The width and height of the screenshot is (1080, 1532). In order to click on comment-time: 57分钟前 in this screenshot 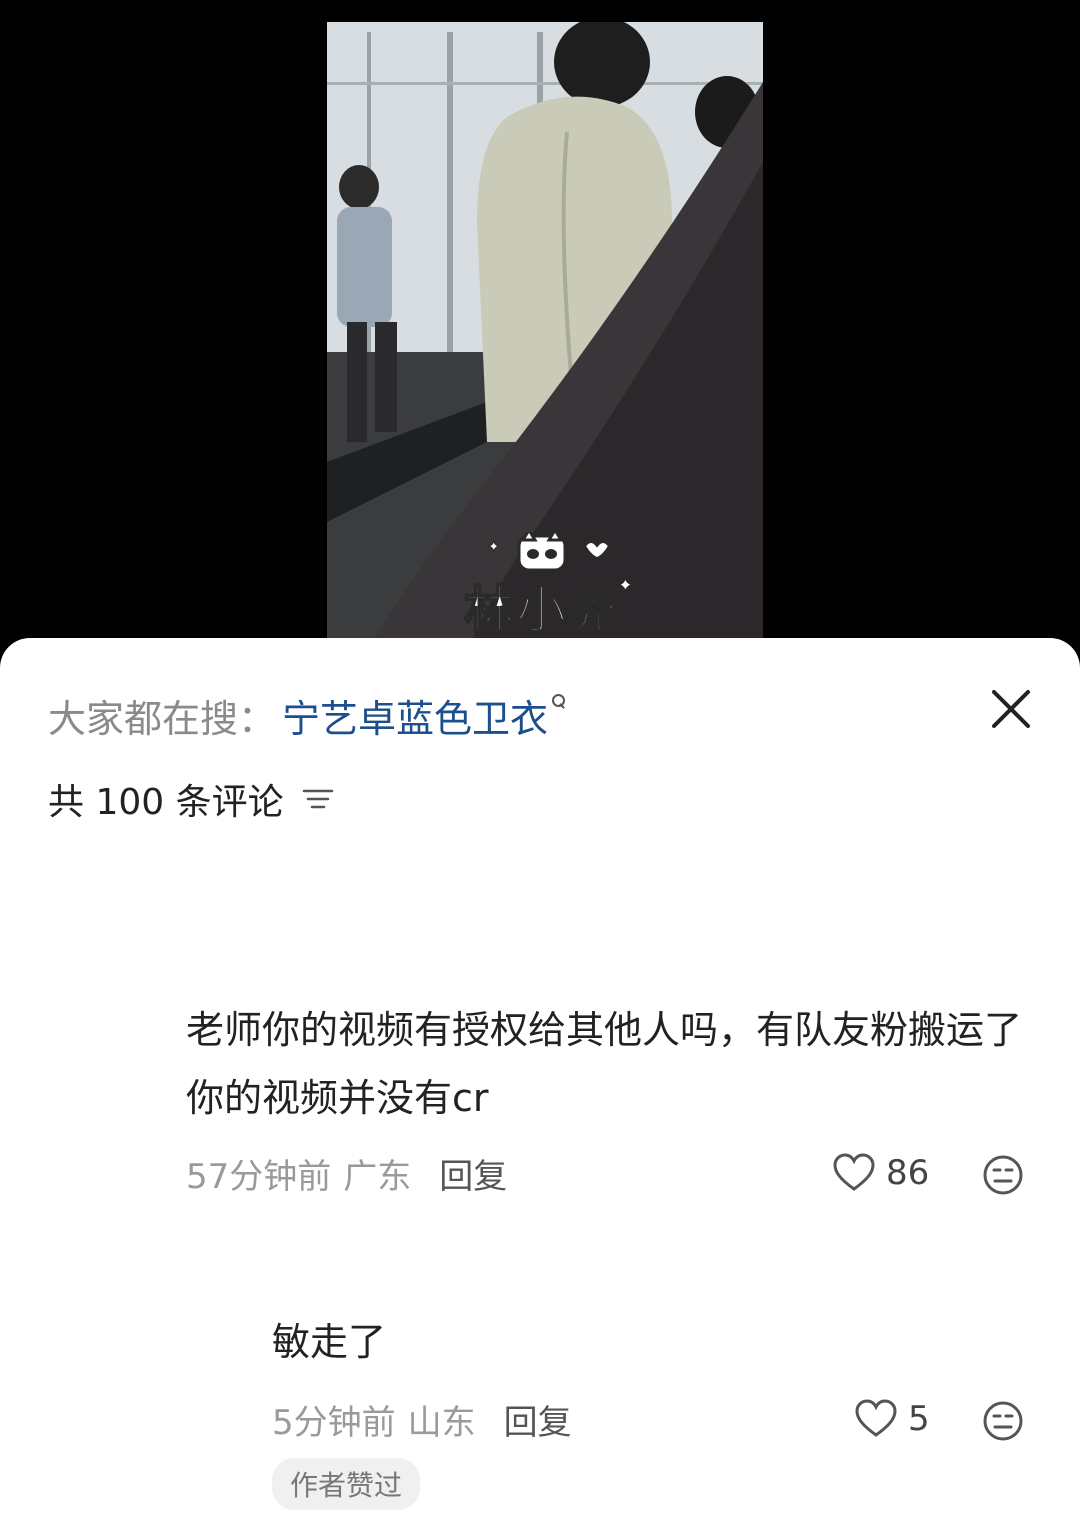, I will do `click(259, 1176)`.